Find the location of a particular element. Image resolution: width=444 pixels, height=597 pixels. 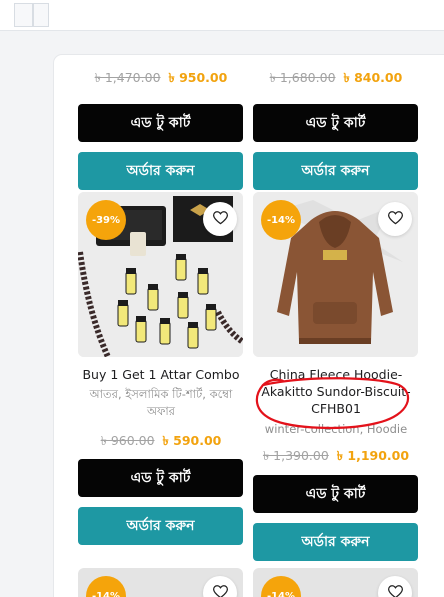

discount-badge: -39% is located at coordinates (106, 220).